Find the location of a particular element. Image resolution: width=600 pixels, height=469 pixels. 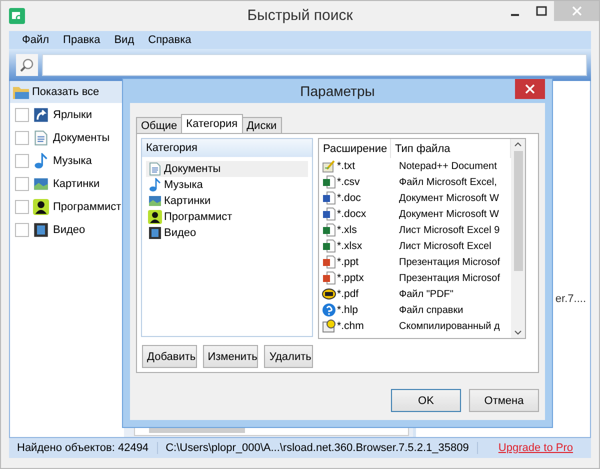

file-type-cell-text: Файл справки is located at coordinates (431, 310).